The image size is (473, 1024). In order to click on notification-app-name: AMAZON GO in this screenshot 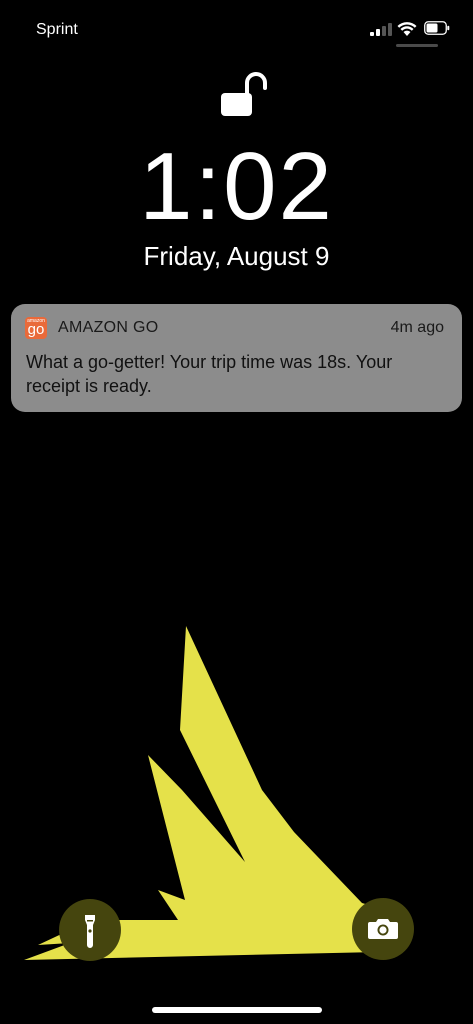, I will do `click(108, 327)`.